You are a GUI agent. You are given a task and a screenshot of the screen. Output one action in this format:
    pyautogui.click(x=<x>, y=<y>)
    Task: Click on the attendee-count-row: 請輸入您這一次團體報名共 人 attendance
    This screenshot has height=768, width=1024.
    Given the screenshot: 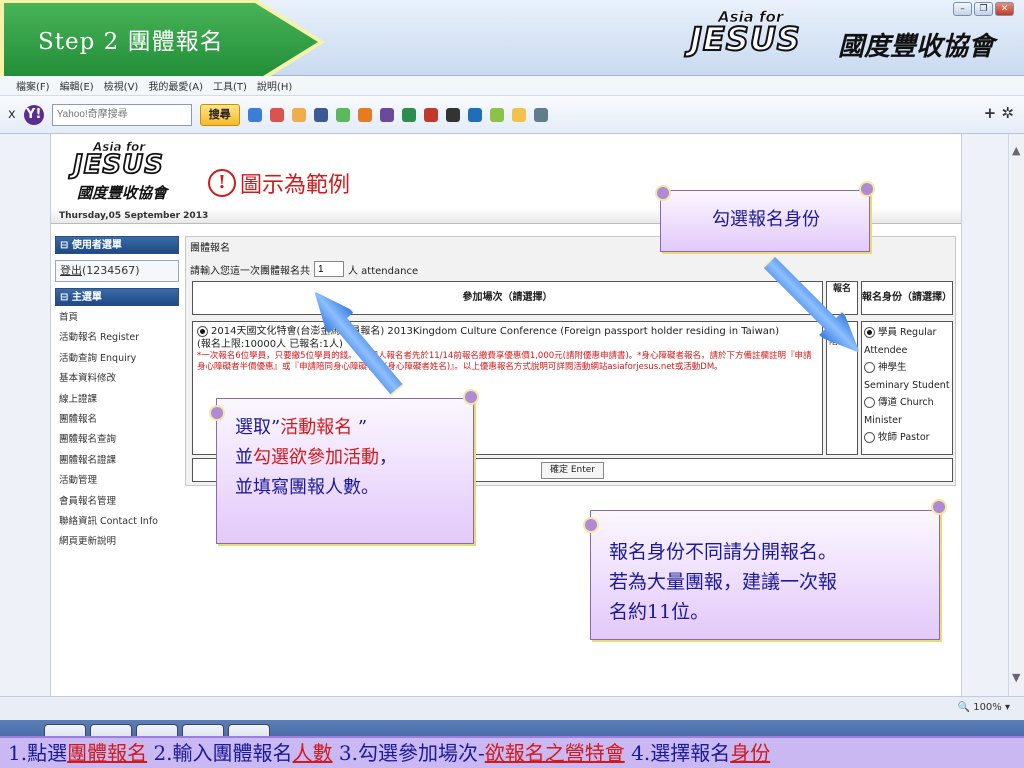 What is the action you would take?
    pyautogui.click(x=304, y=269)
    